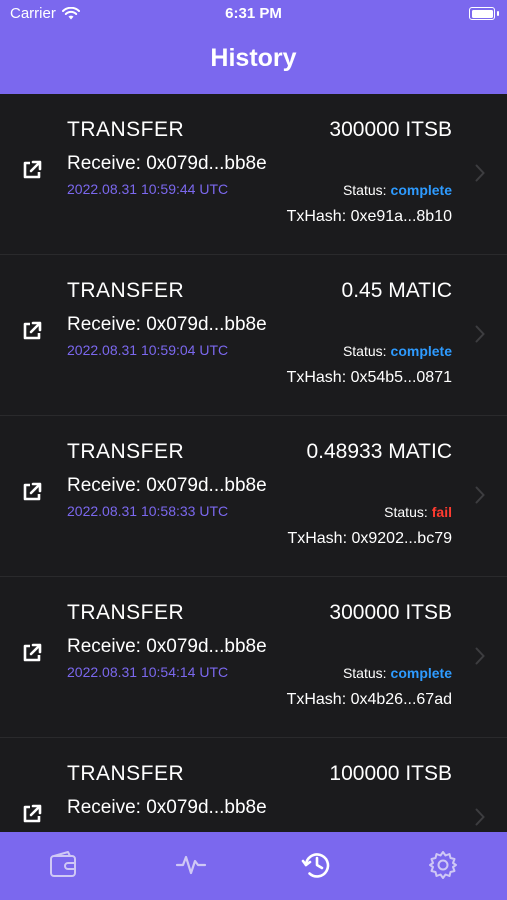 The height and width of the screenshot is (900, 507). What do you see at coordinates (484, 13) in the screenshot?
I see `battery-icon` at bounding box center [484, 13].